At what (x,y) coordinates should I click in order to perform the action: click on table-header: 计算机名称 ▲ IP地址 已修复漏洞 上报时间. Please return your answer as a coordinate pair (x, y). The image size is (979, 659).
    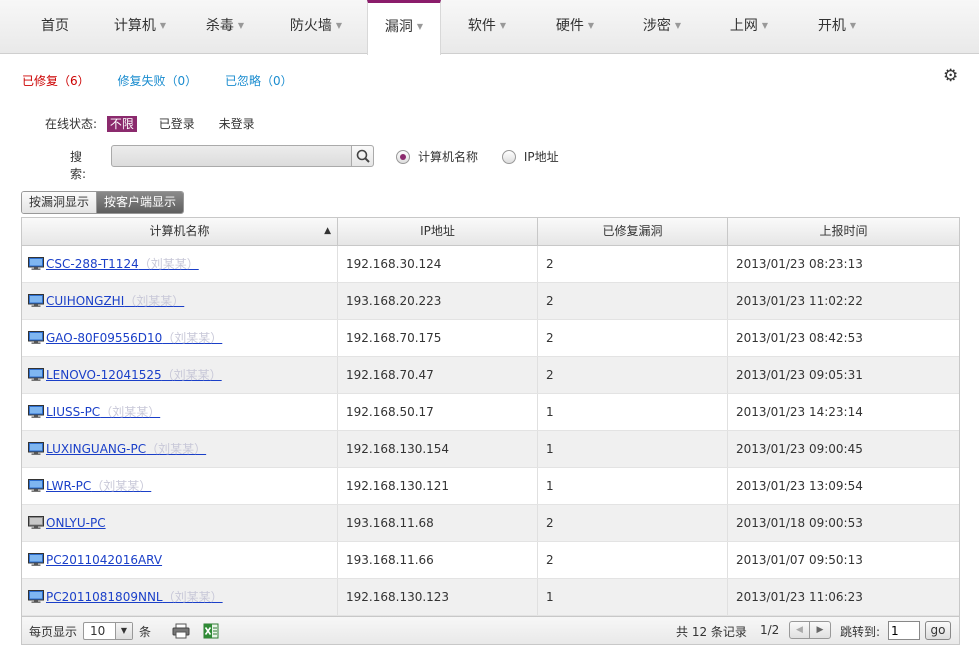
    Looking at the image, I should click on (490, 232).